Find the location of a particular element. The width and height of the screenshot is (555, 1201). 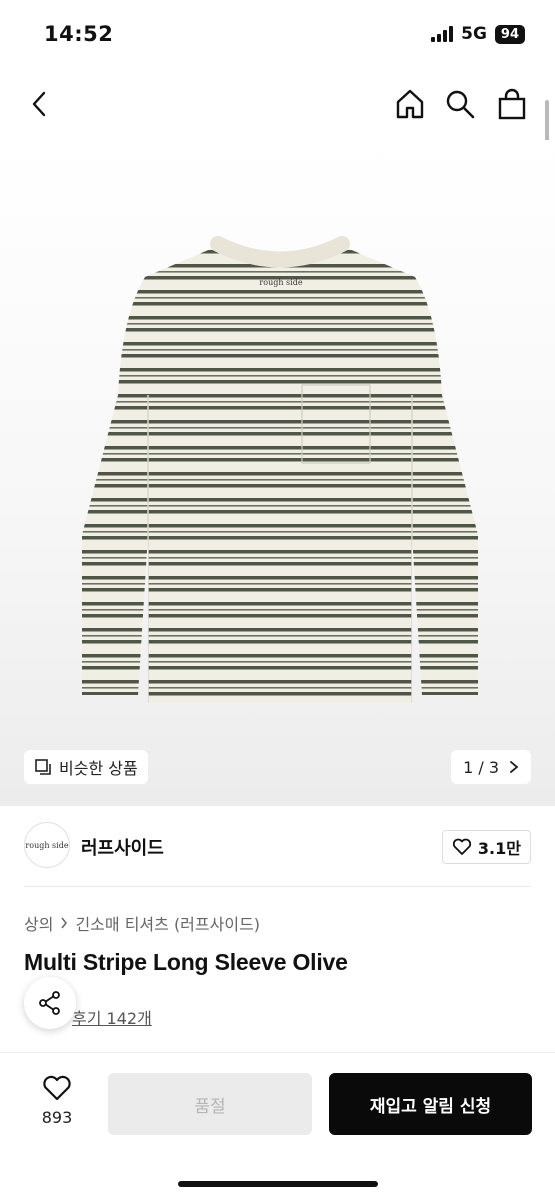

status-bar: 14:52 5G 94 is located at coordinates (277, 35).